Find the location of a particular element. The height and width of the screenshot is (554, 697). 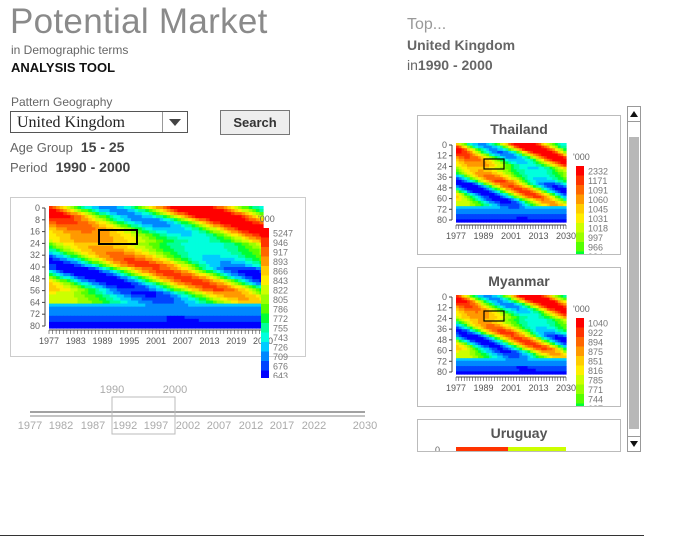

legend-value: 917 is located at coordinates (280, 253).